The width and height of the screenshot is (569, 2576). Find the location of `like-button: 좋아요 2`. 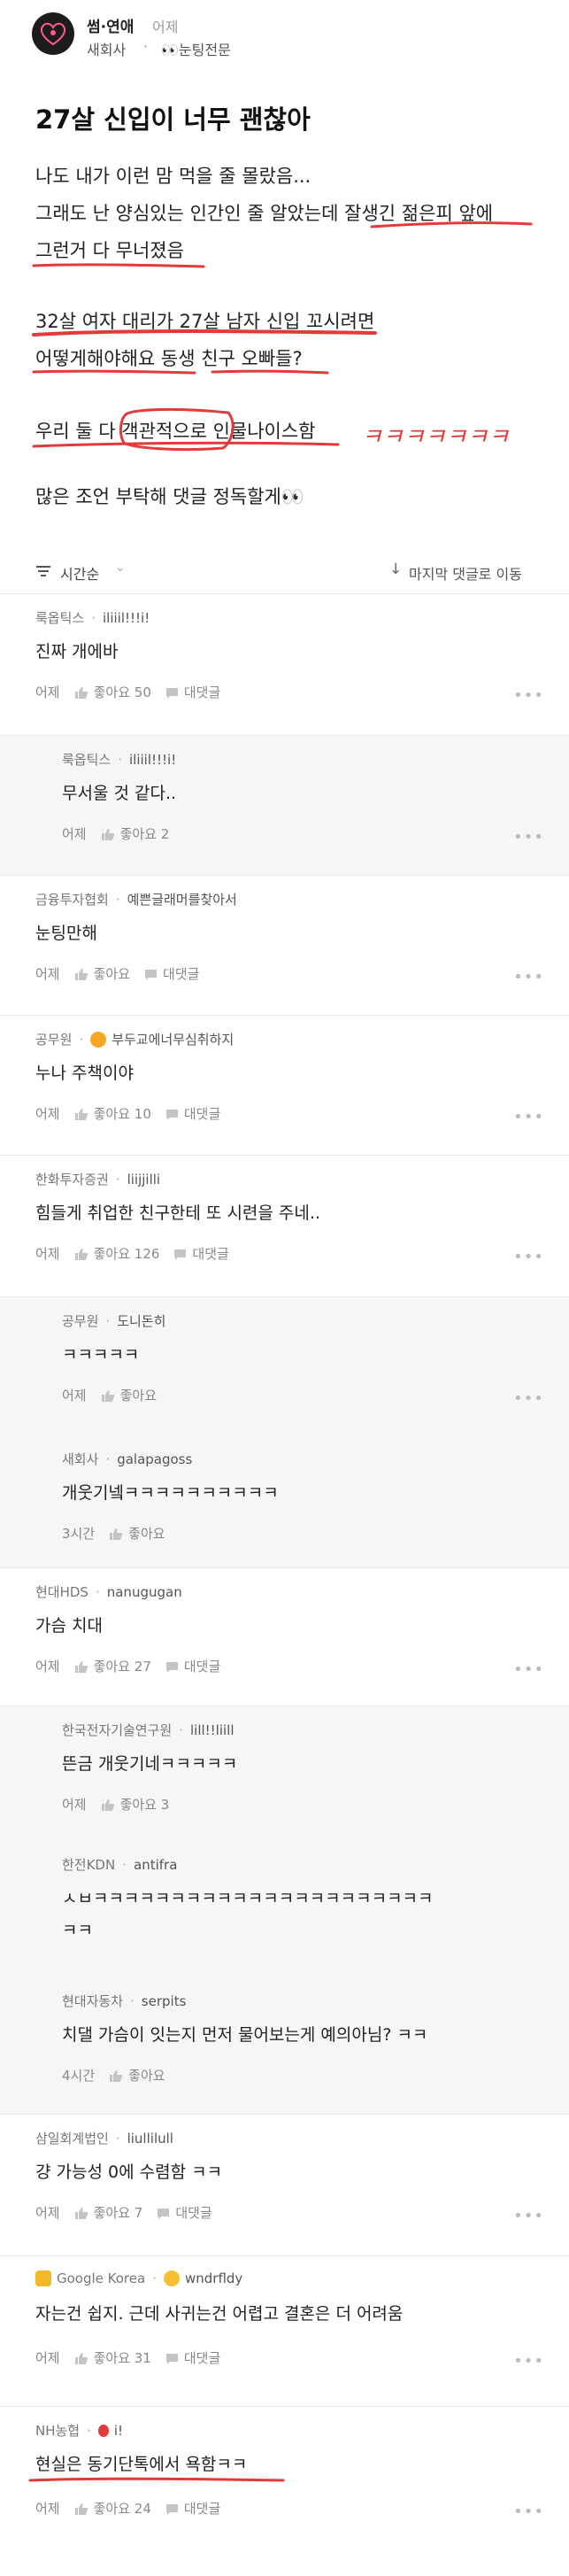

like-button: 좋아요 2 is located at coordinates (135, 833).